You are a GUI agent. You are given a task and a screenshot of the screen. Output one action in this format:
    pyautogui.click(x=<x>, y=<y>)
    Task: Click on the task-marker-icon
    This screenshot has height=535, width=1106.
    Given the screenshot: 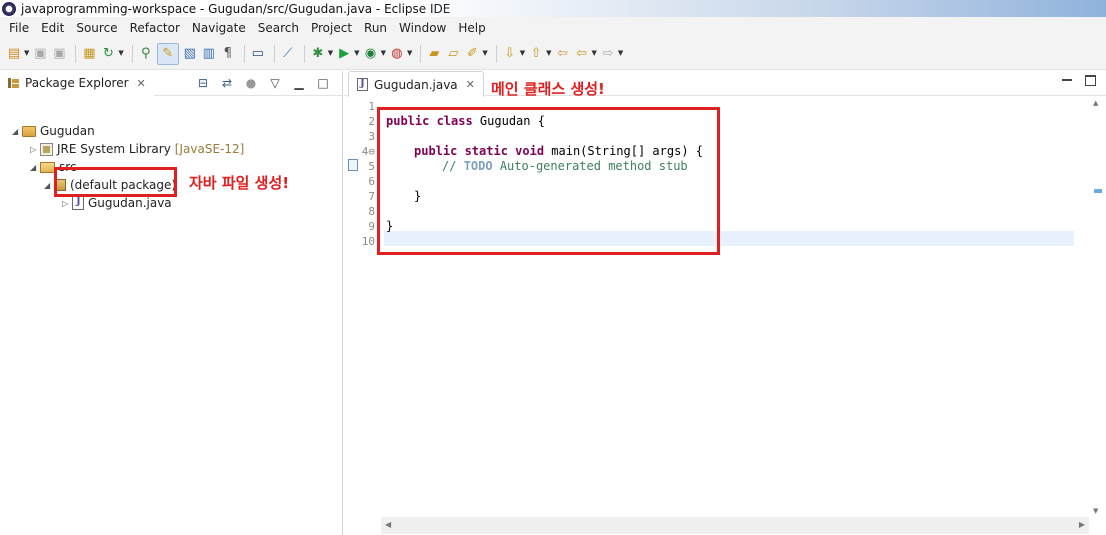 What is the action you would take?
    pyautogui.click(x=353, y=165)
    